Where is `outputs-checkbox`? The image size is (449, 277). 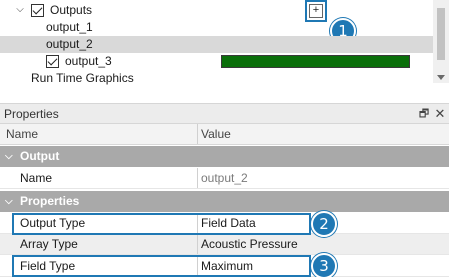
outputs-checkbox is located at coordinates (37, 10).